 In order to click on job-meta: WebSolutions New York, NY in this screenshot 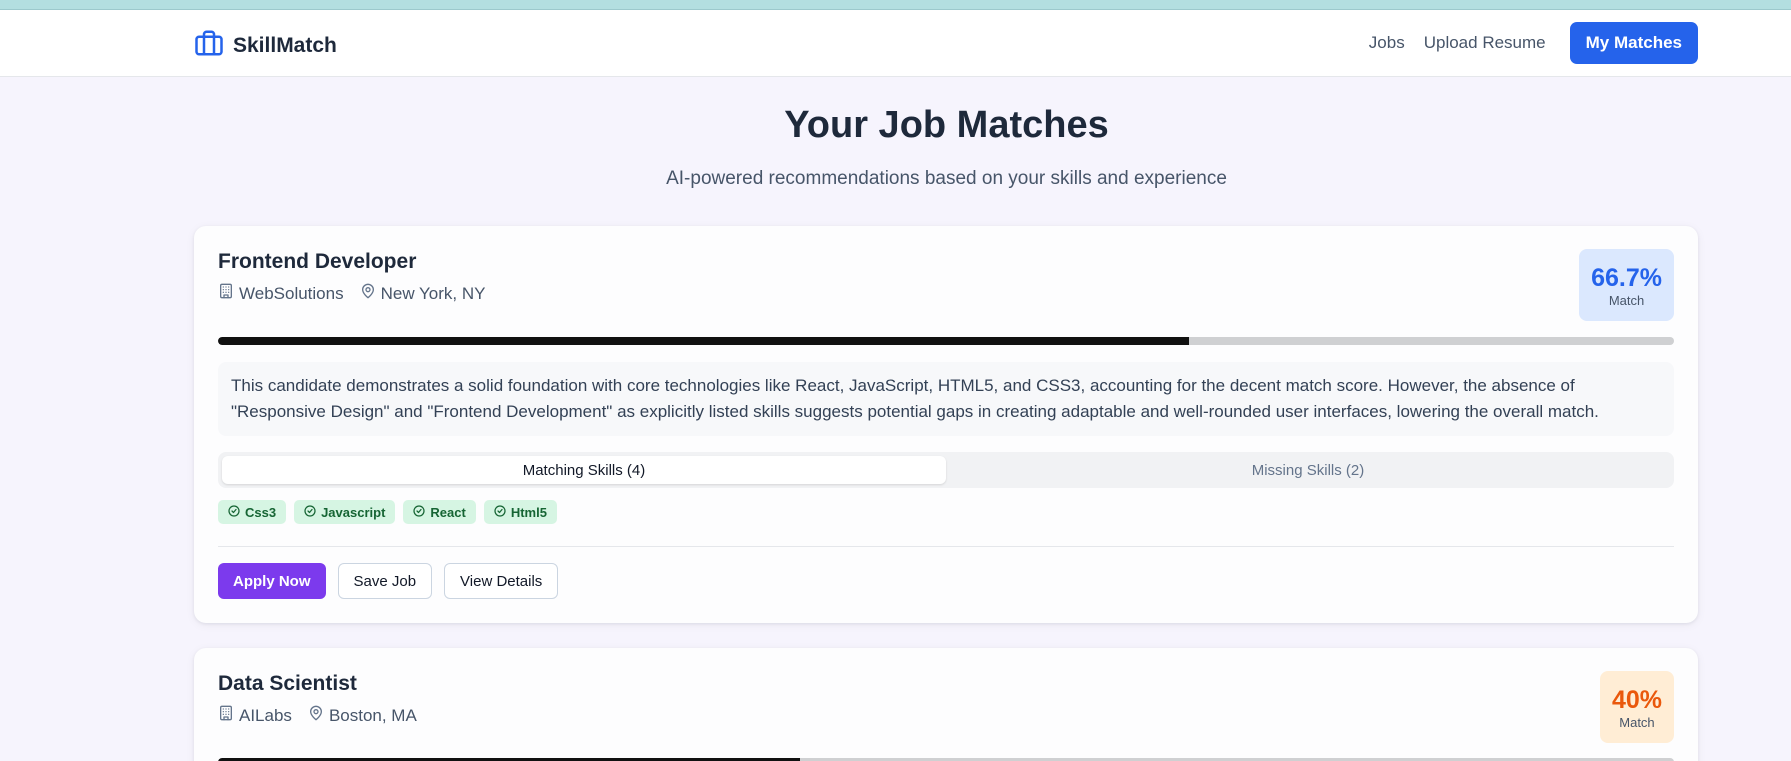, I will do `click(359, 293)`.